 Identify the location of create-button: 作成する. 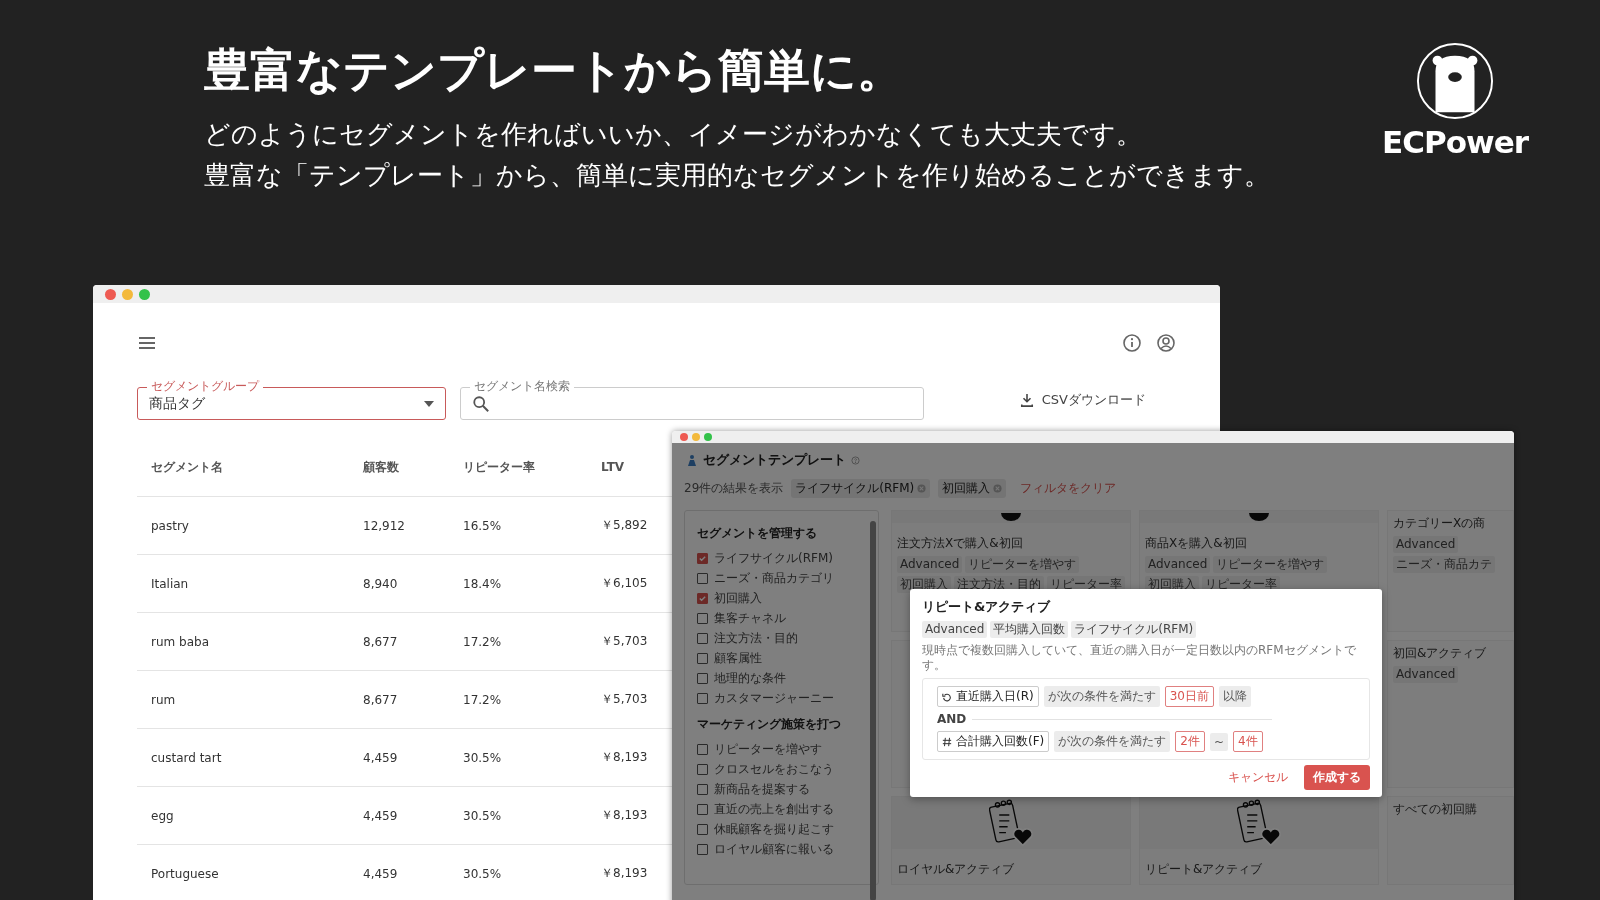
(1337, 777).